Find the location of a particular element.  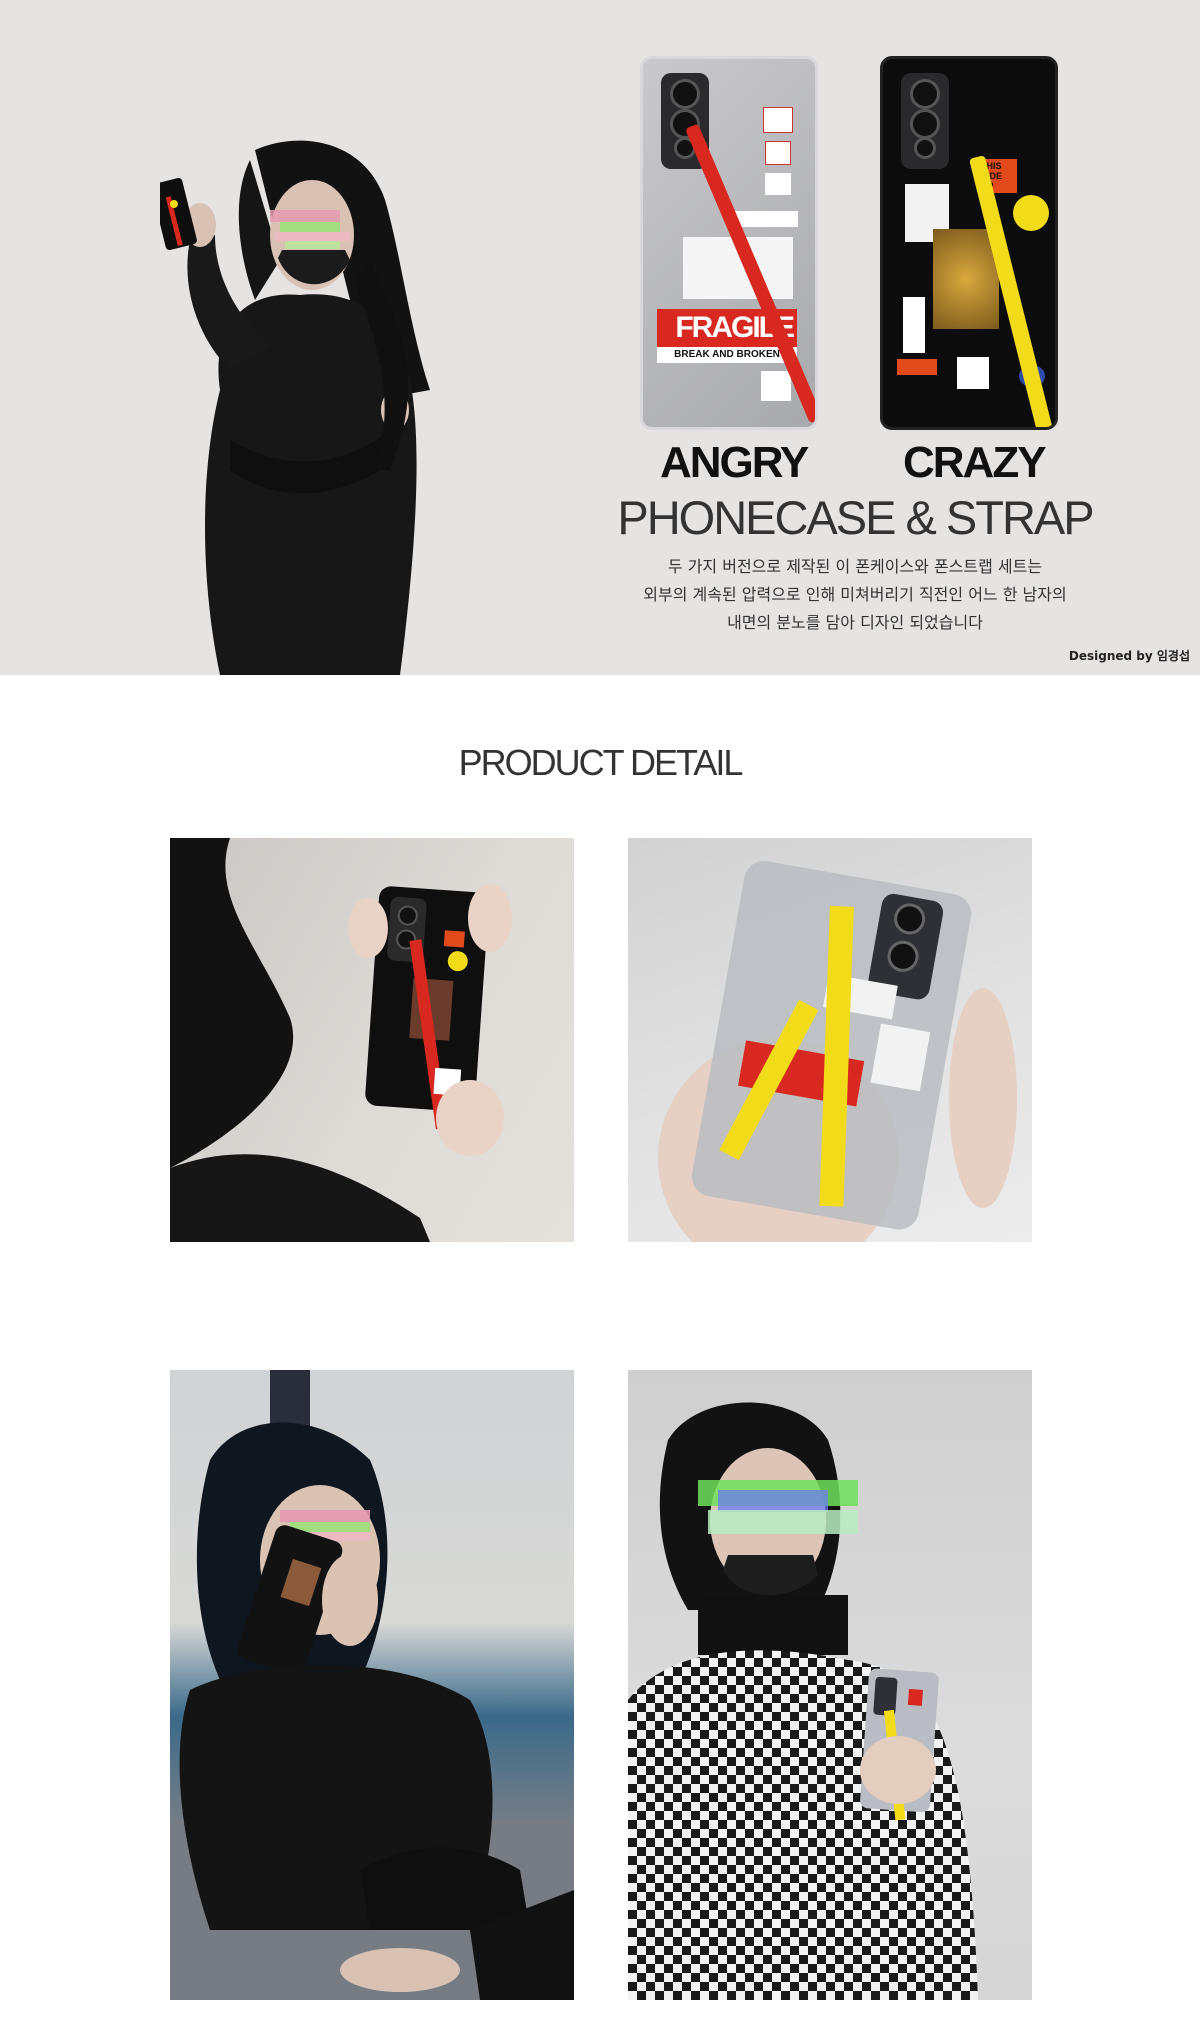

gold-statue-sticker is located at coordinates (966, 279).